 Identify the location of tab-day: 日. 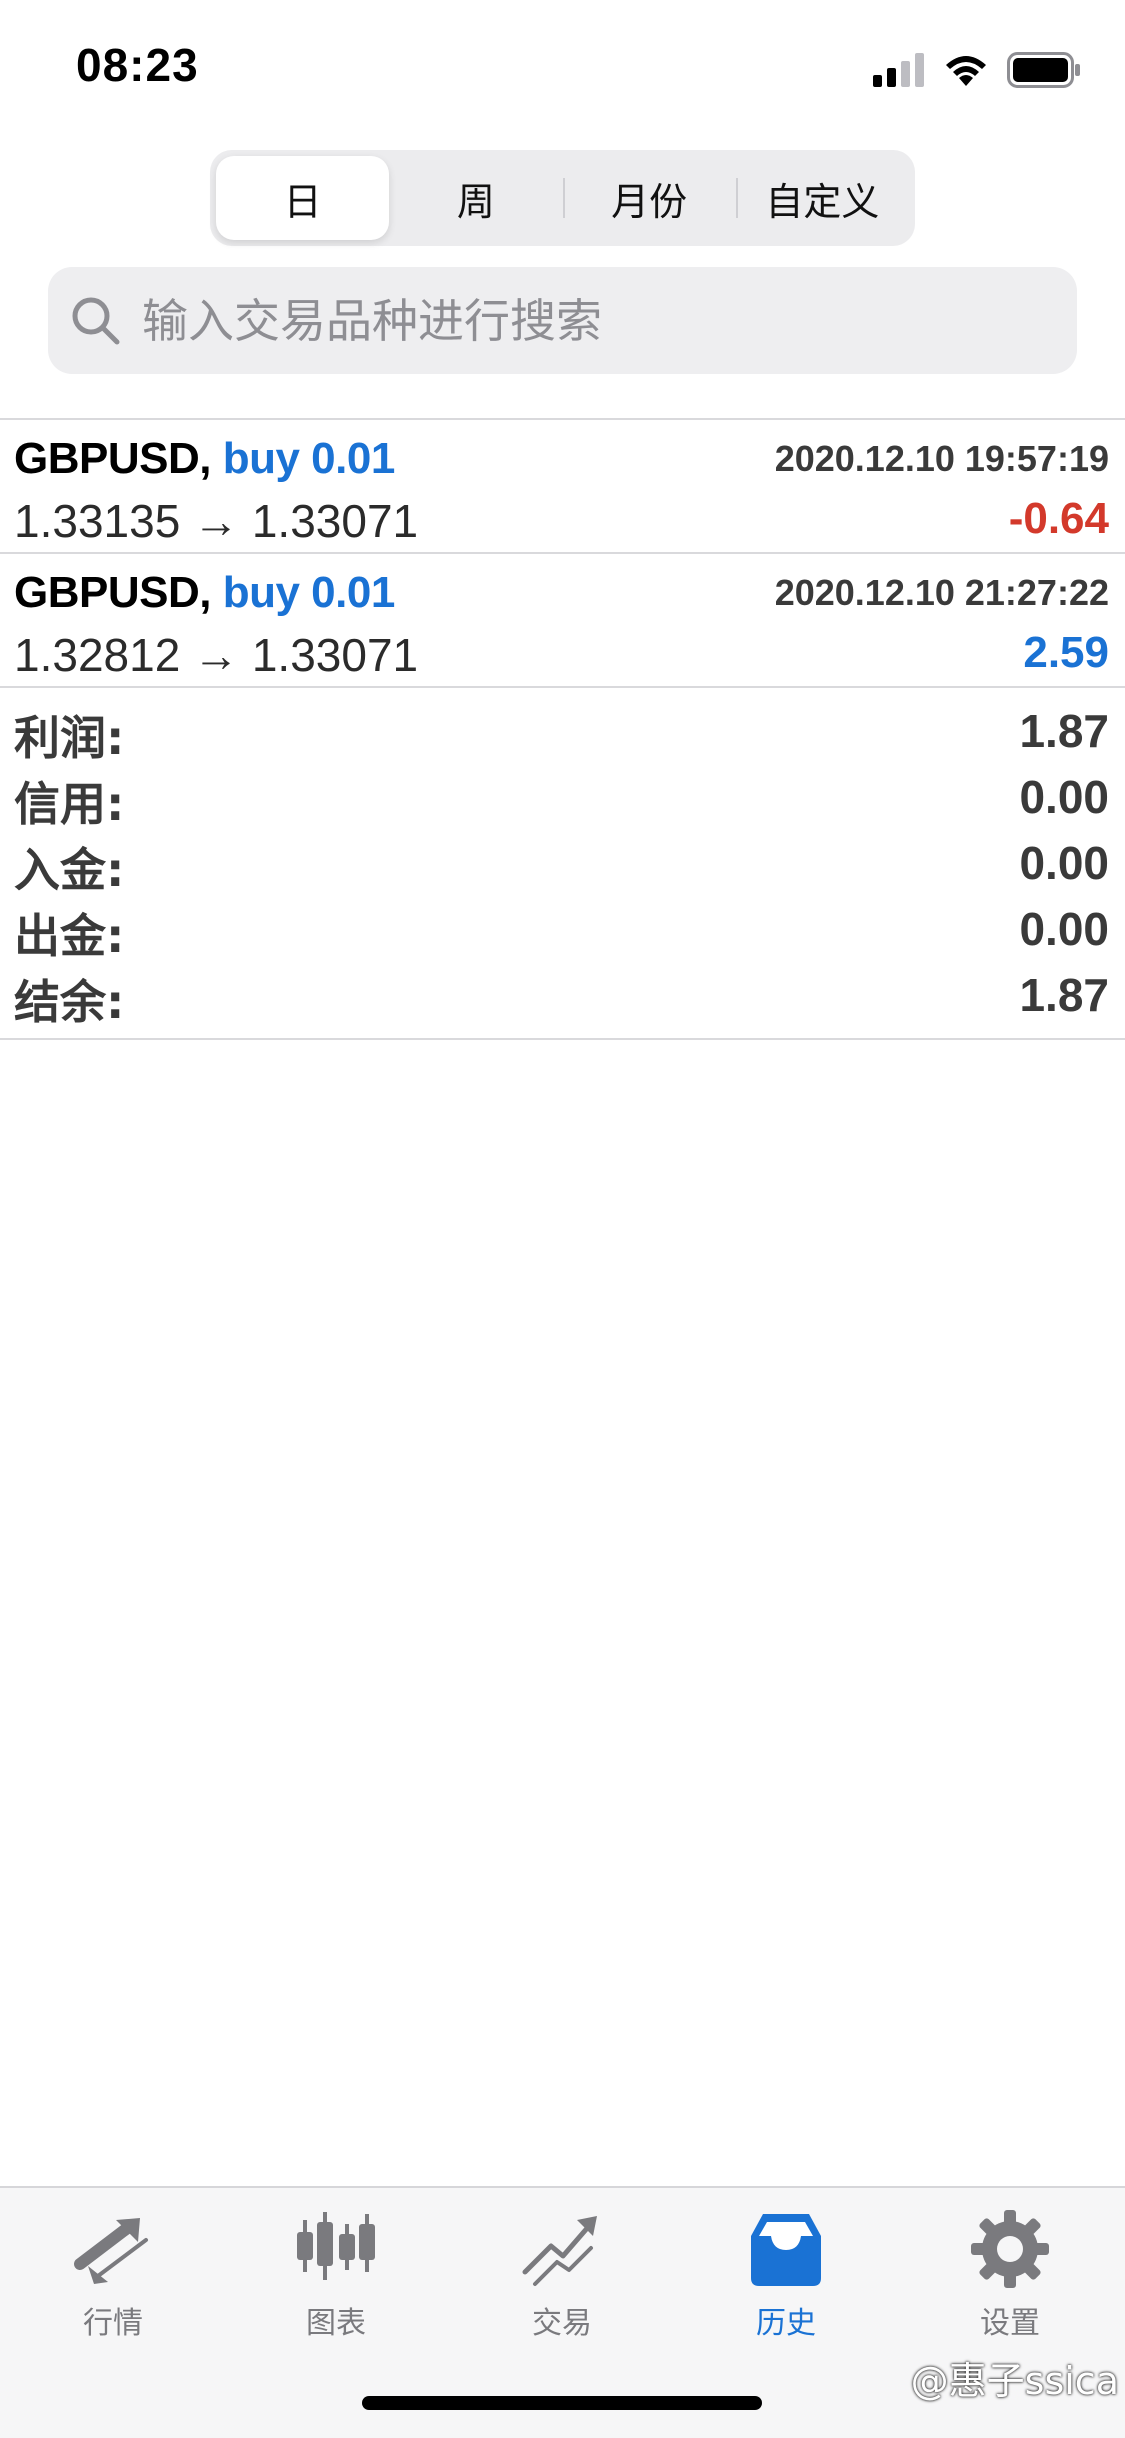
(303, 198).